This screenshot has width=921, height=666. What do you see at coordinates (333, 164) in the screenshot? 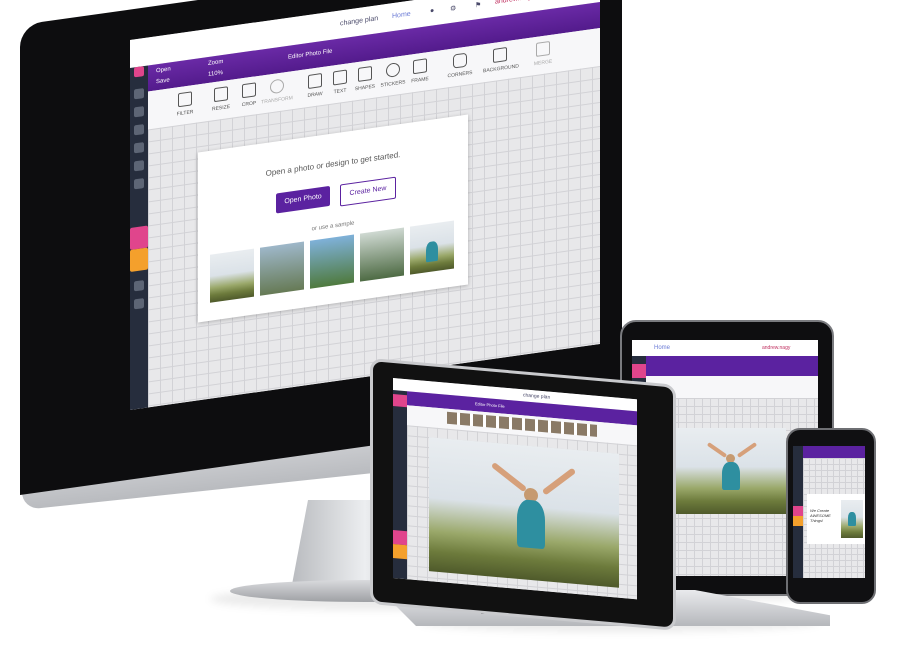
I see `start-prompt: Open a photo or design to get started.` at bounding box center [333, 164].